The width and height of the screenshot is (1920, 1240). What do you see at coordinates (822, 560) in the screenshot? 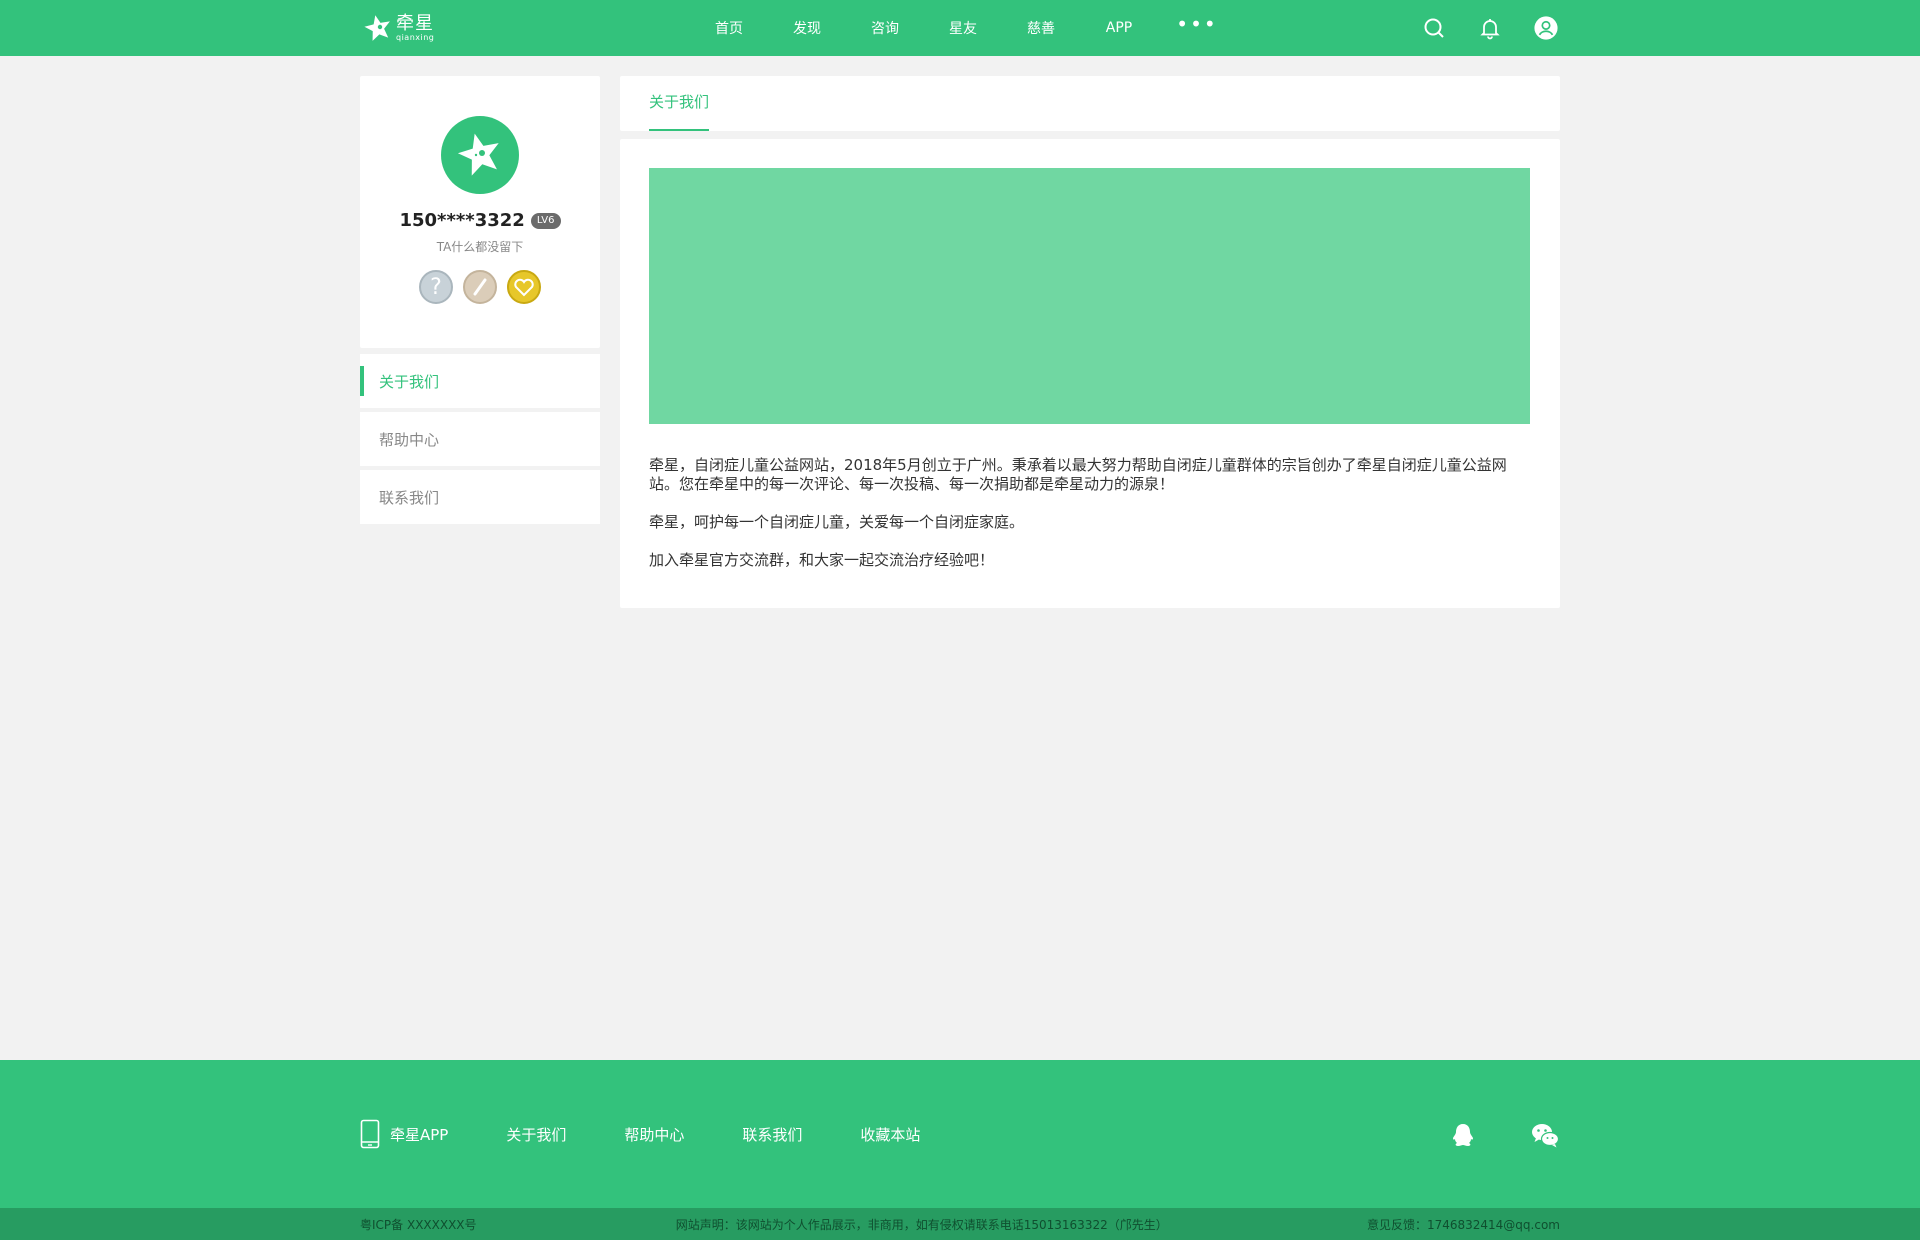
I see `about-paragraph: 加入牵星官方交流群，和大家一起交流治疗经验吧！` at bounding box center [822, 560].